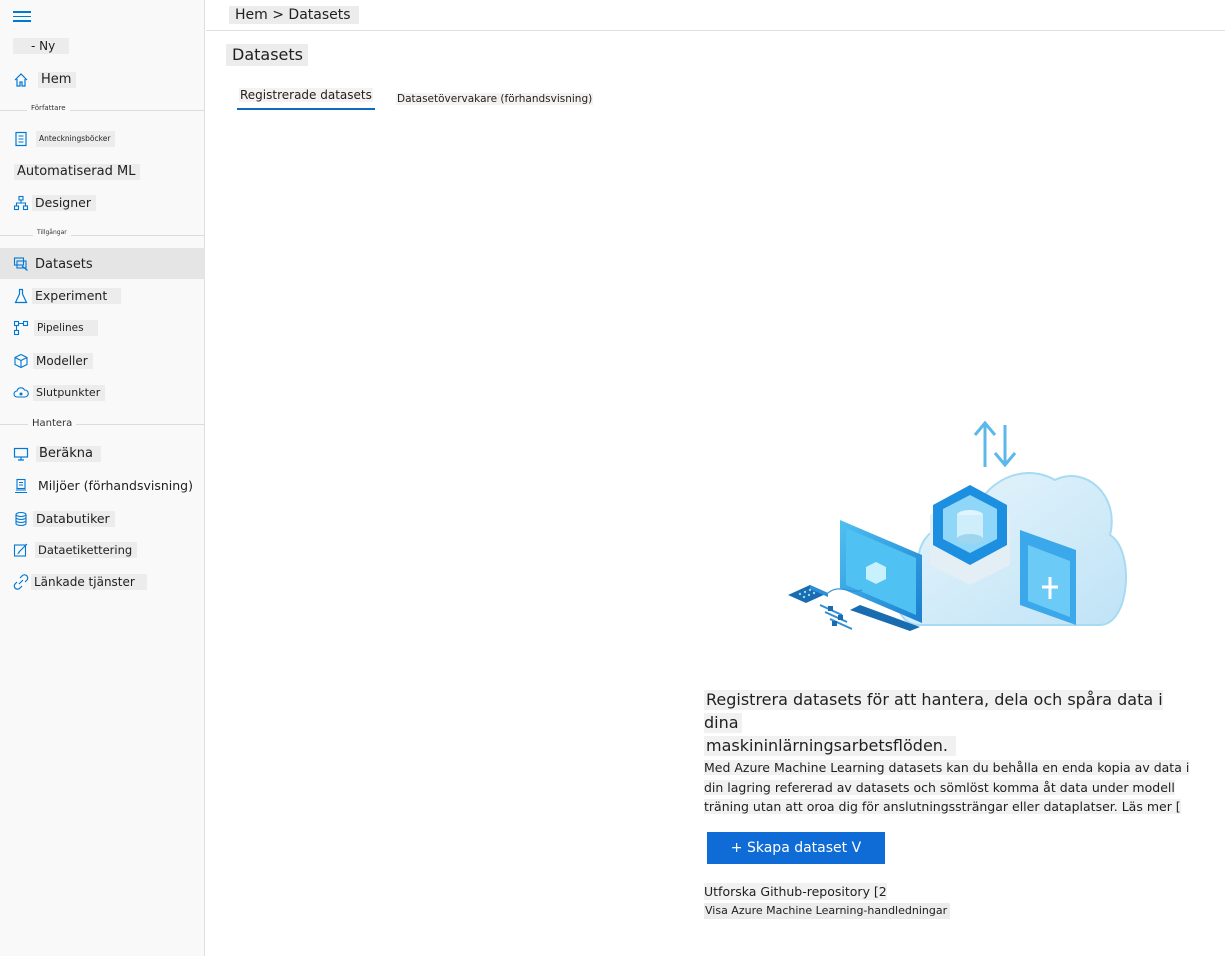 Image resolution: width=1225 pixels, height=956 pixels. I want to click on sidebar-item-experiments: Experiment, so click(102, 296).